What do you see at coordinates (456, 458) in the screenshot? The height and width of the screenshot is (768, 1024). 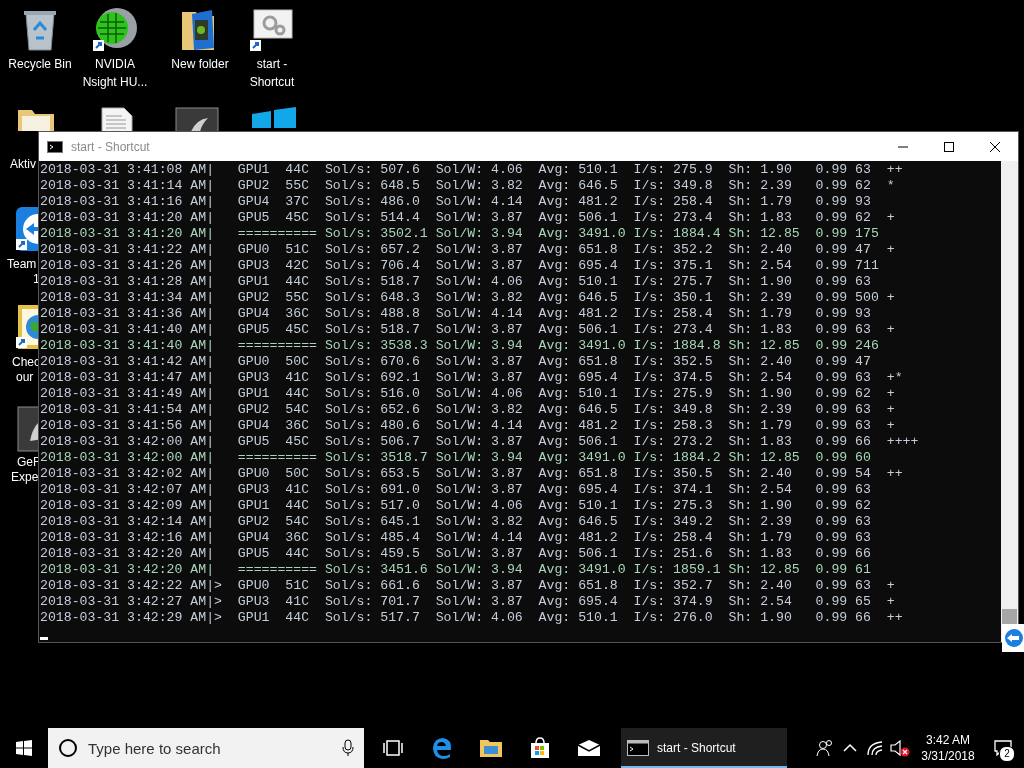 I see `console-line: 2018-03-31 3:42:00 AM| ========== Sol/s: 3518.7 Sol/W: 3.94 Avg: 3491.0 I/s: 1884.2 Sh: 12.85 0.99 60` at bounding box center [456, 458].